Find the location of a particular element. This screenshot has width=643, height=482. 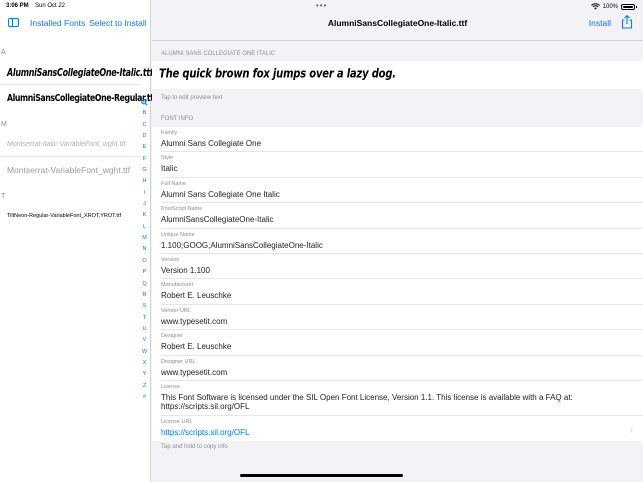

info-label: Family is located at coordinates (169, 133).